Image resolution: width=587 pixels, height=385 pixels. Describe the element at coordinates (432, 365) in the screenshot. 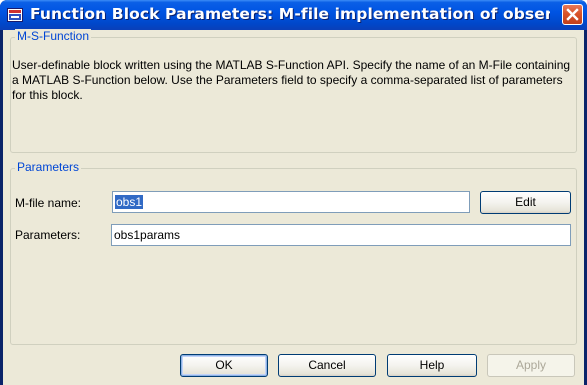

I see `help-button: Help` at that location.